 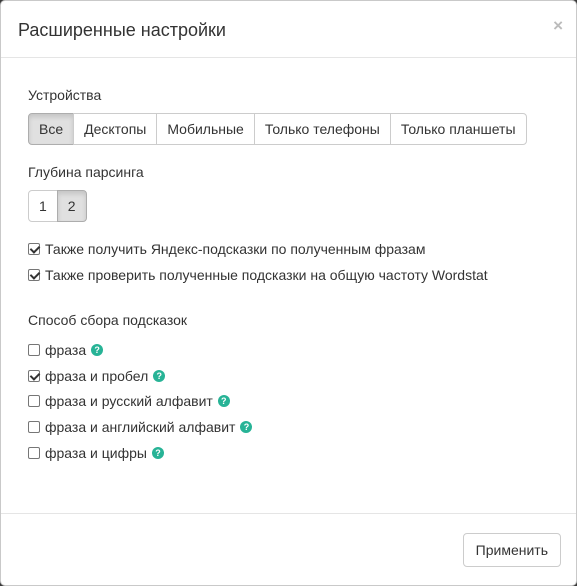 What do you see at coordinates (288, 549) in the screenshot?
I see `modal-footer: Применить` at bounding box center [288, 549].